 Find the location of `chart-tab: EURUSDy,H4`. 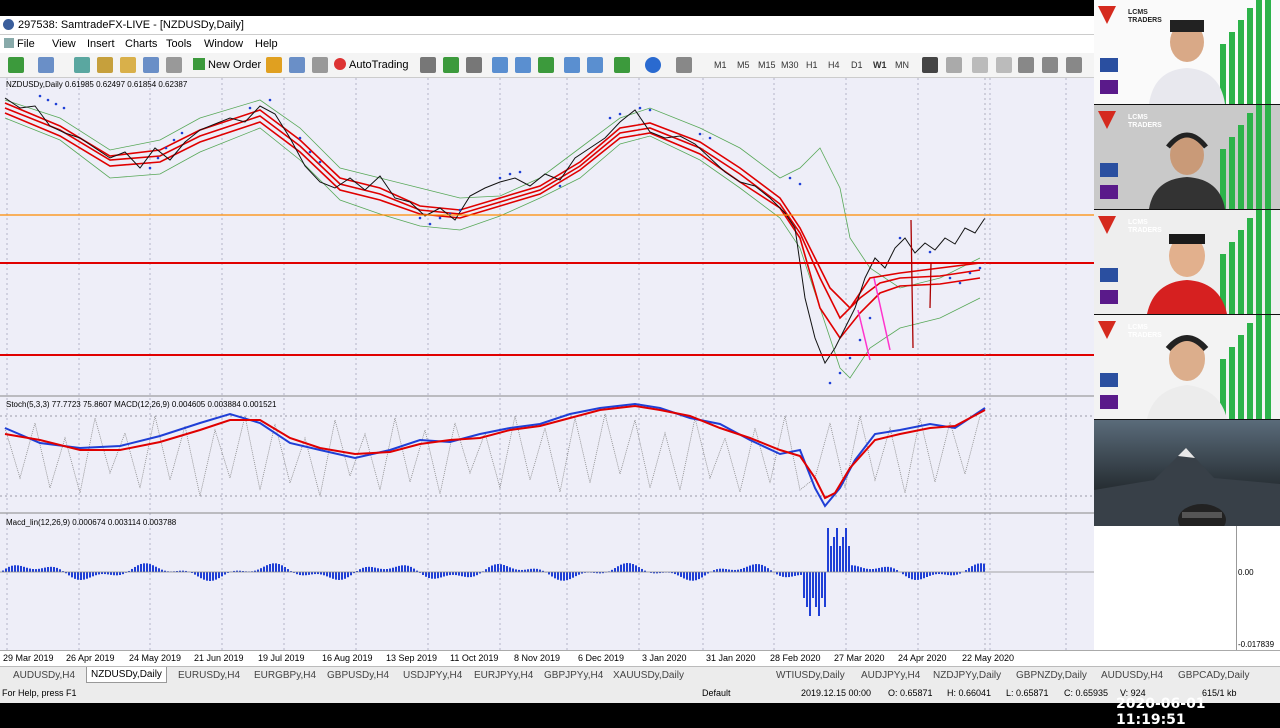

chart-tab: EURUSDy,H4 is located at coordinates (209, 675).